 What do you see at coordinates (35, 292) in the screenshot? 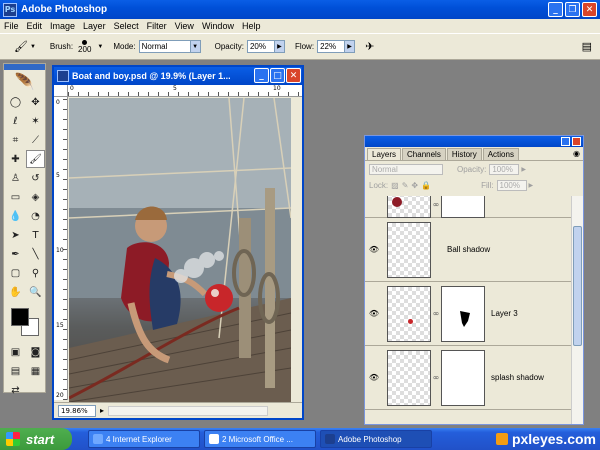
I see `zoom-tool-icon: 🔍` at bounding box center [35, 292].